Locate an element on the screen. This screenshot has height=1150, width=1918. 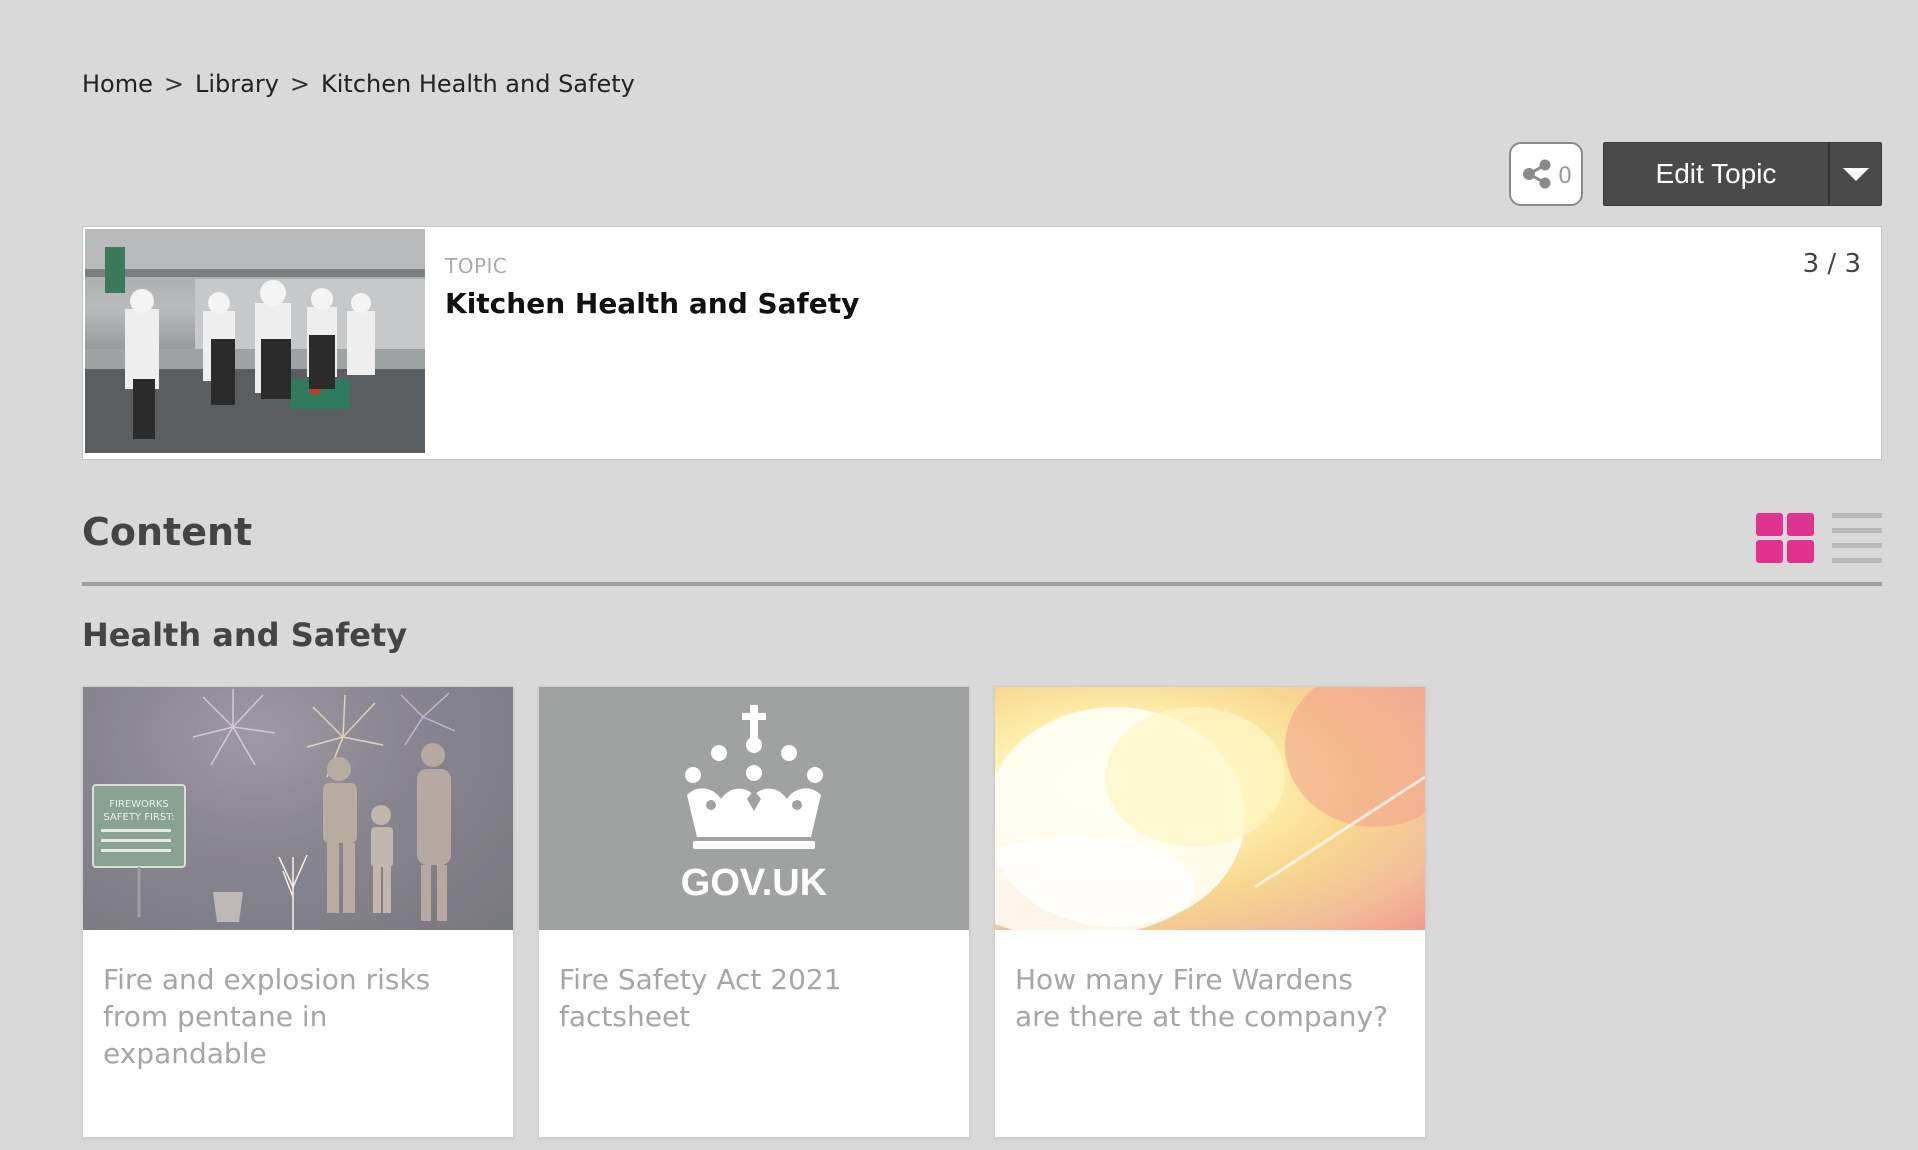
edit-topic-button: Edit Topic is located at coordinates (1716, 174).